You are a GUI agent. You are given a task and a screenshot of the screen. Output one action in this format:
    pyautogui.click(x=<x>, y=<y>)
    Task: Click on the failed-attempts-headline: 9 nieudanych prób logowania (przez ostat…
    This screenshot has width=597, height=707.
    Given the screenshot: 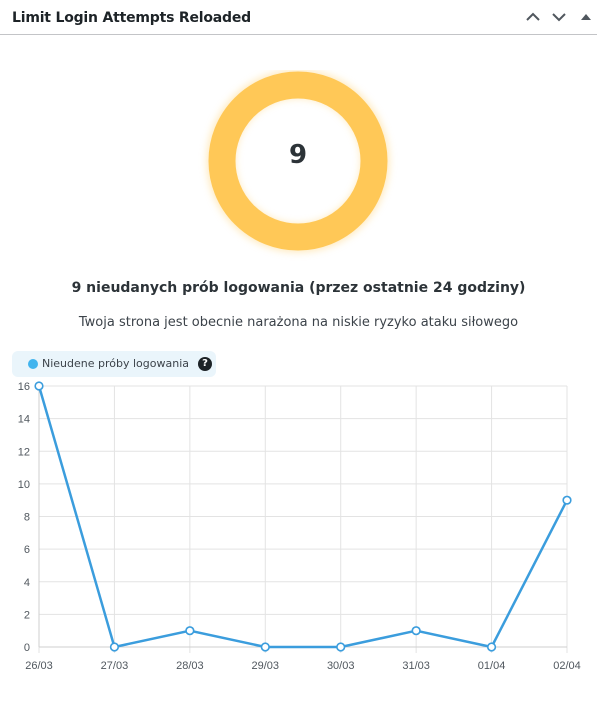 What is the action you would take?
    pyautogui.click(x=298, y=288)
    